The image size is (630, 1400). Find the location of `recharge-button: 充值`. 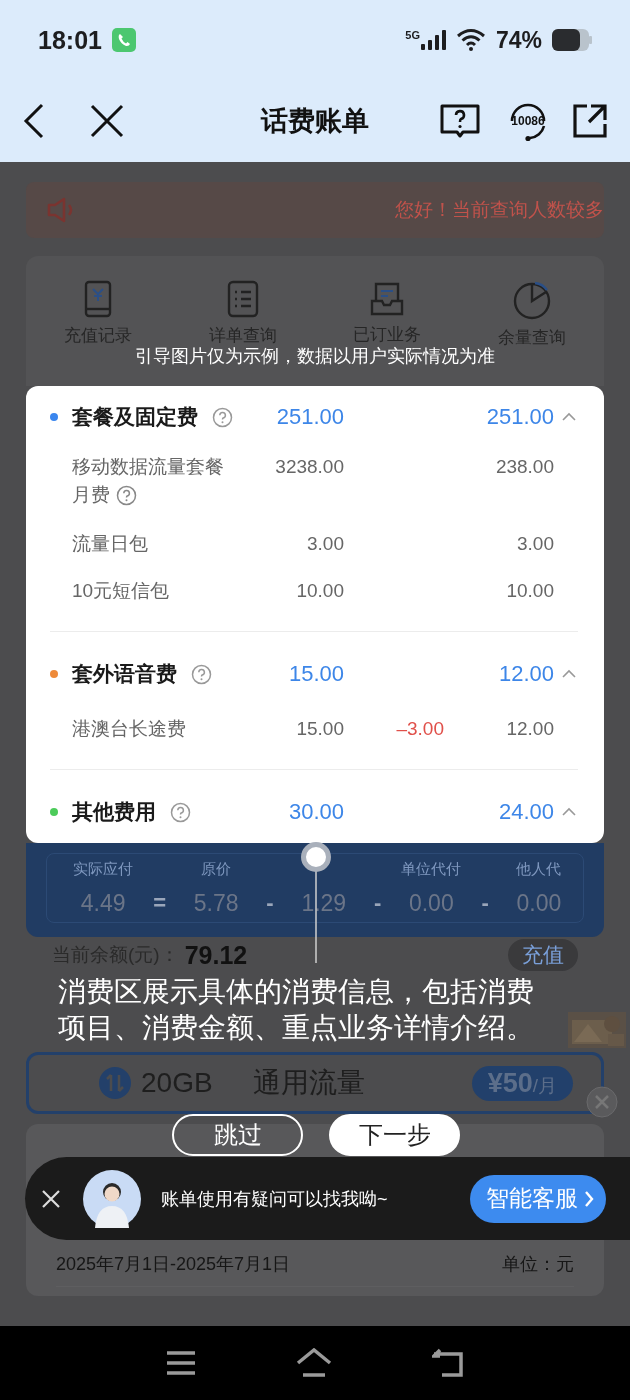

recharge-button: 充值 is located at coordinates (543, 955).